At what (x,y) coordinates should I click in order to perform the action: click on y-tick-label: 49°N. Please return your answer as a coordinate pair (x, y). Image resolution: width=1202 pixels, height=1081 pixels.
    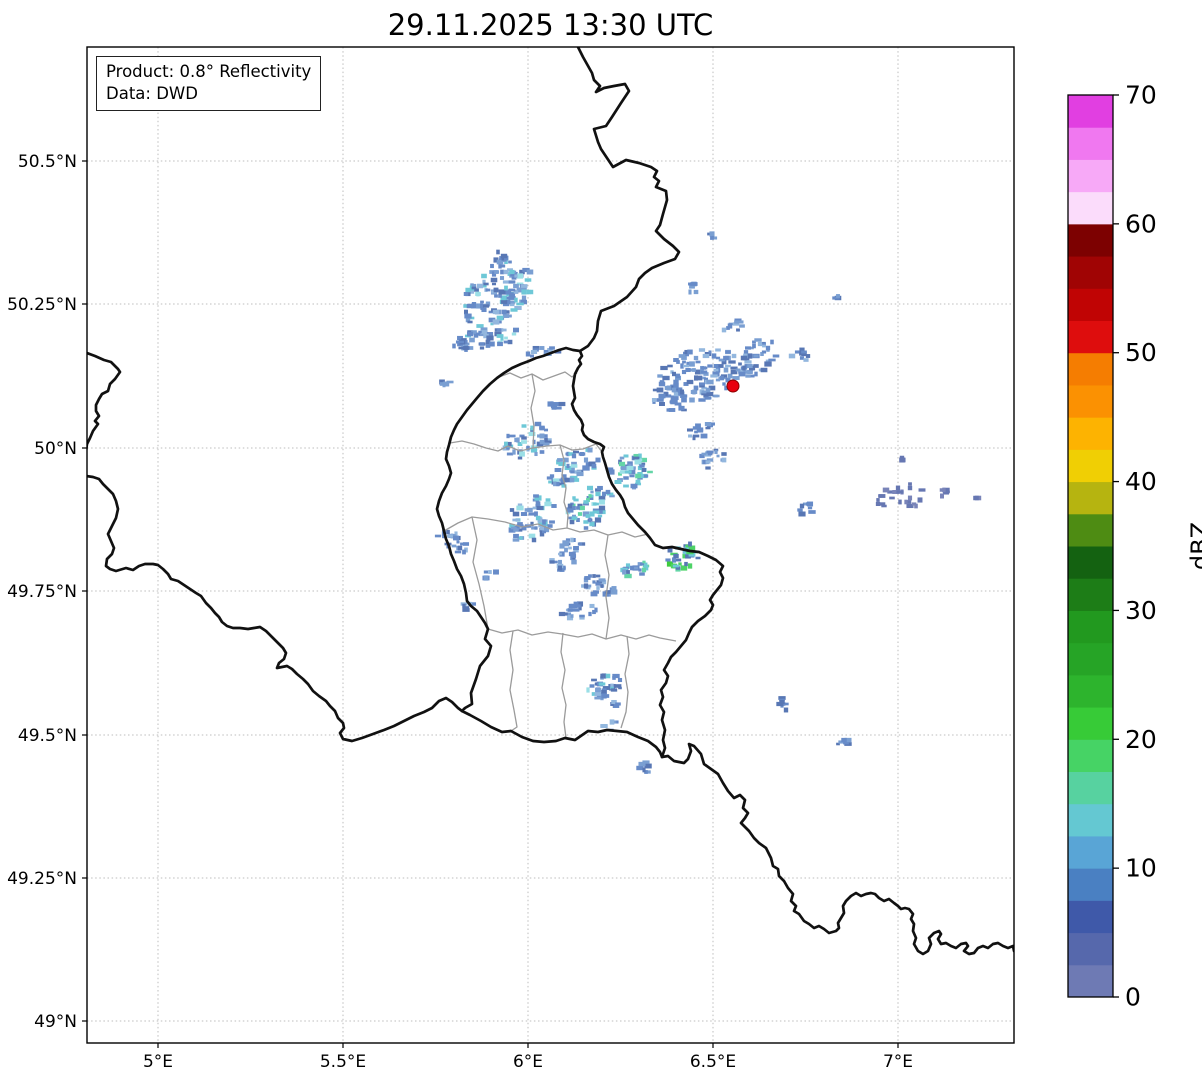
    Looking at the image, I should click on (55, 1022).